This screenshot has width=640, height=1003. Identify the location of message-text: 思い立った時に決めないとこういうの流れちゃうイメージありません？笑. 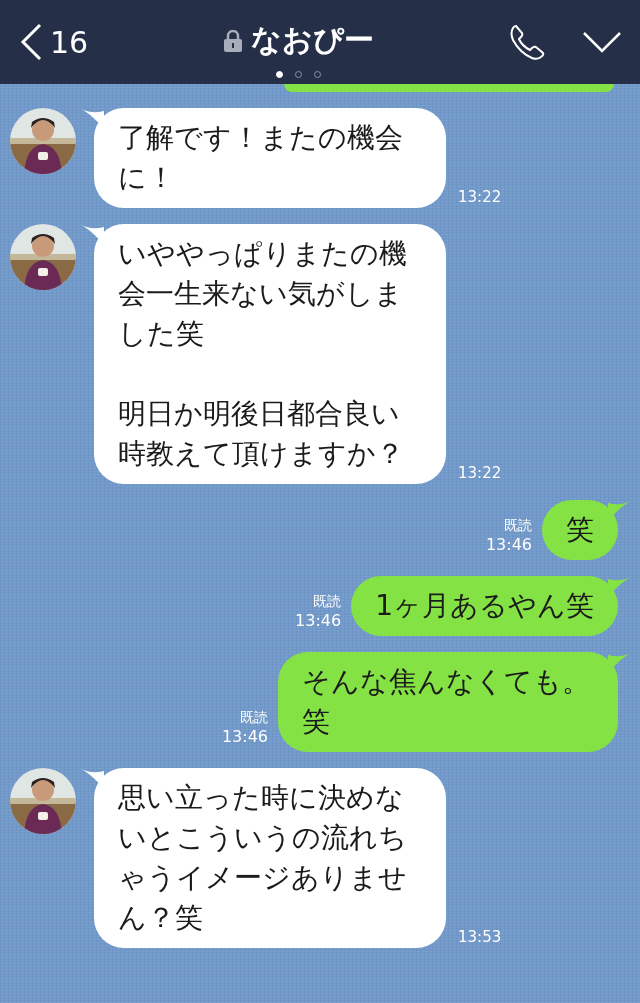
(263, 858).